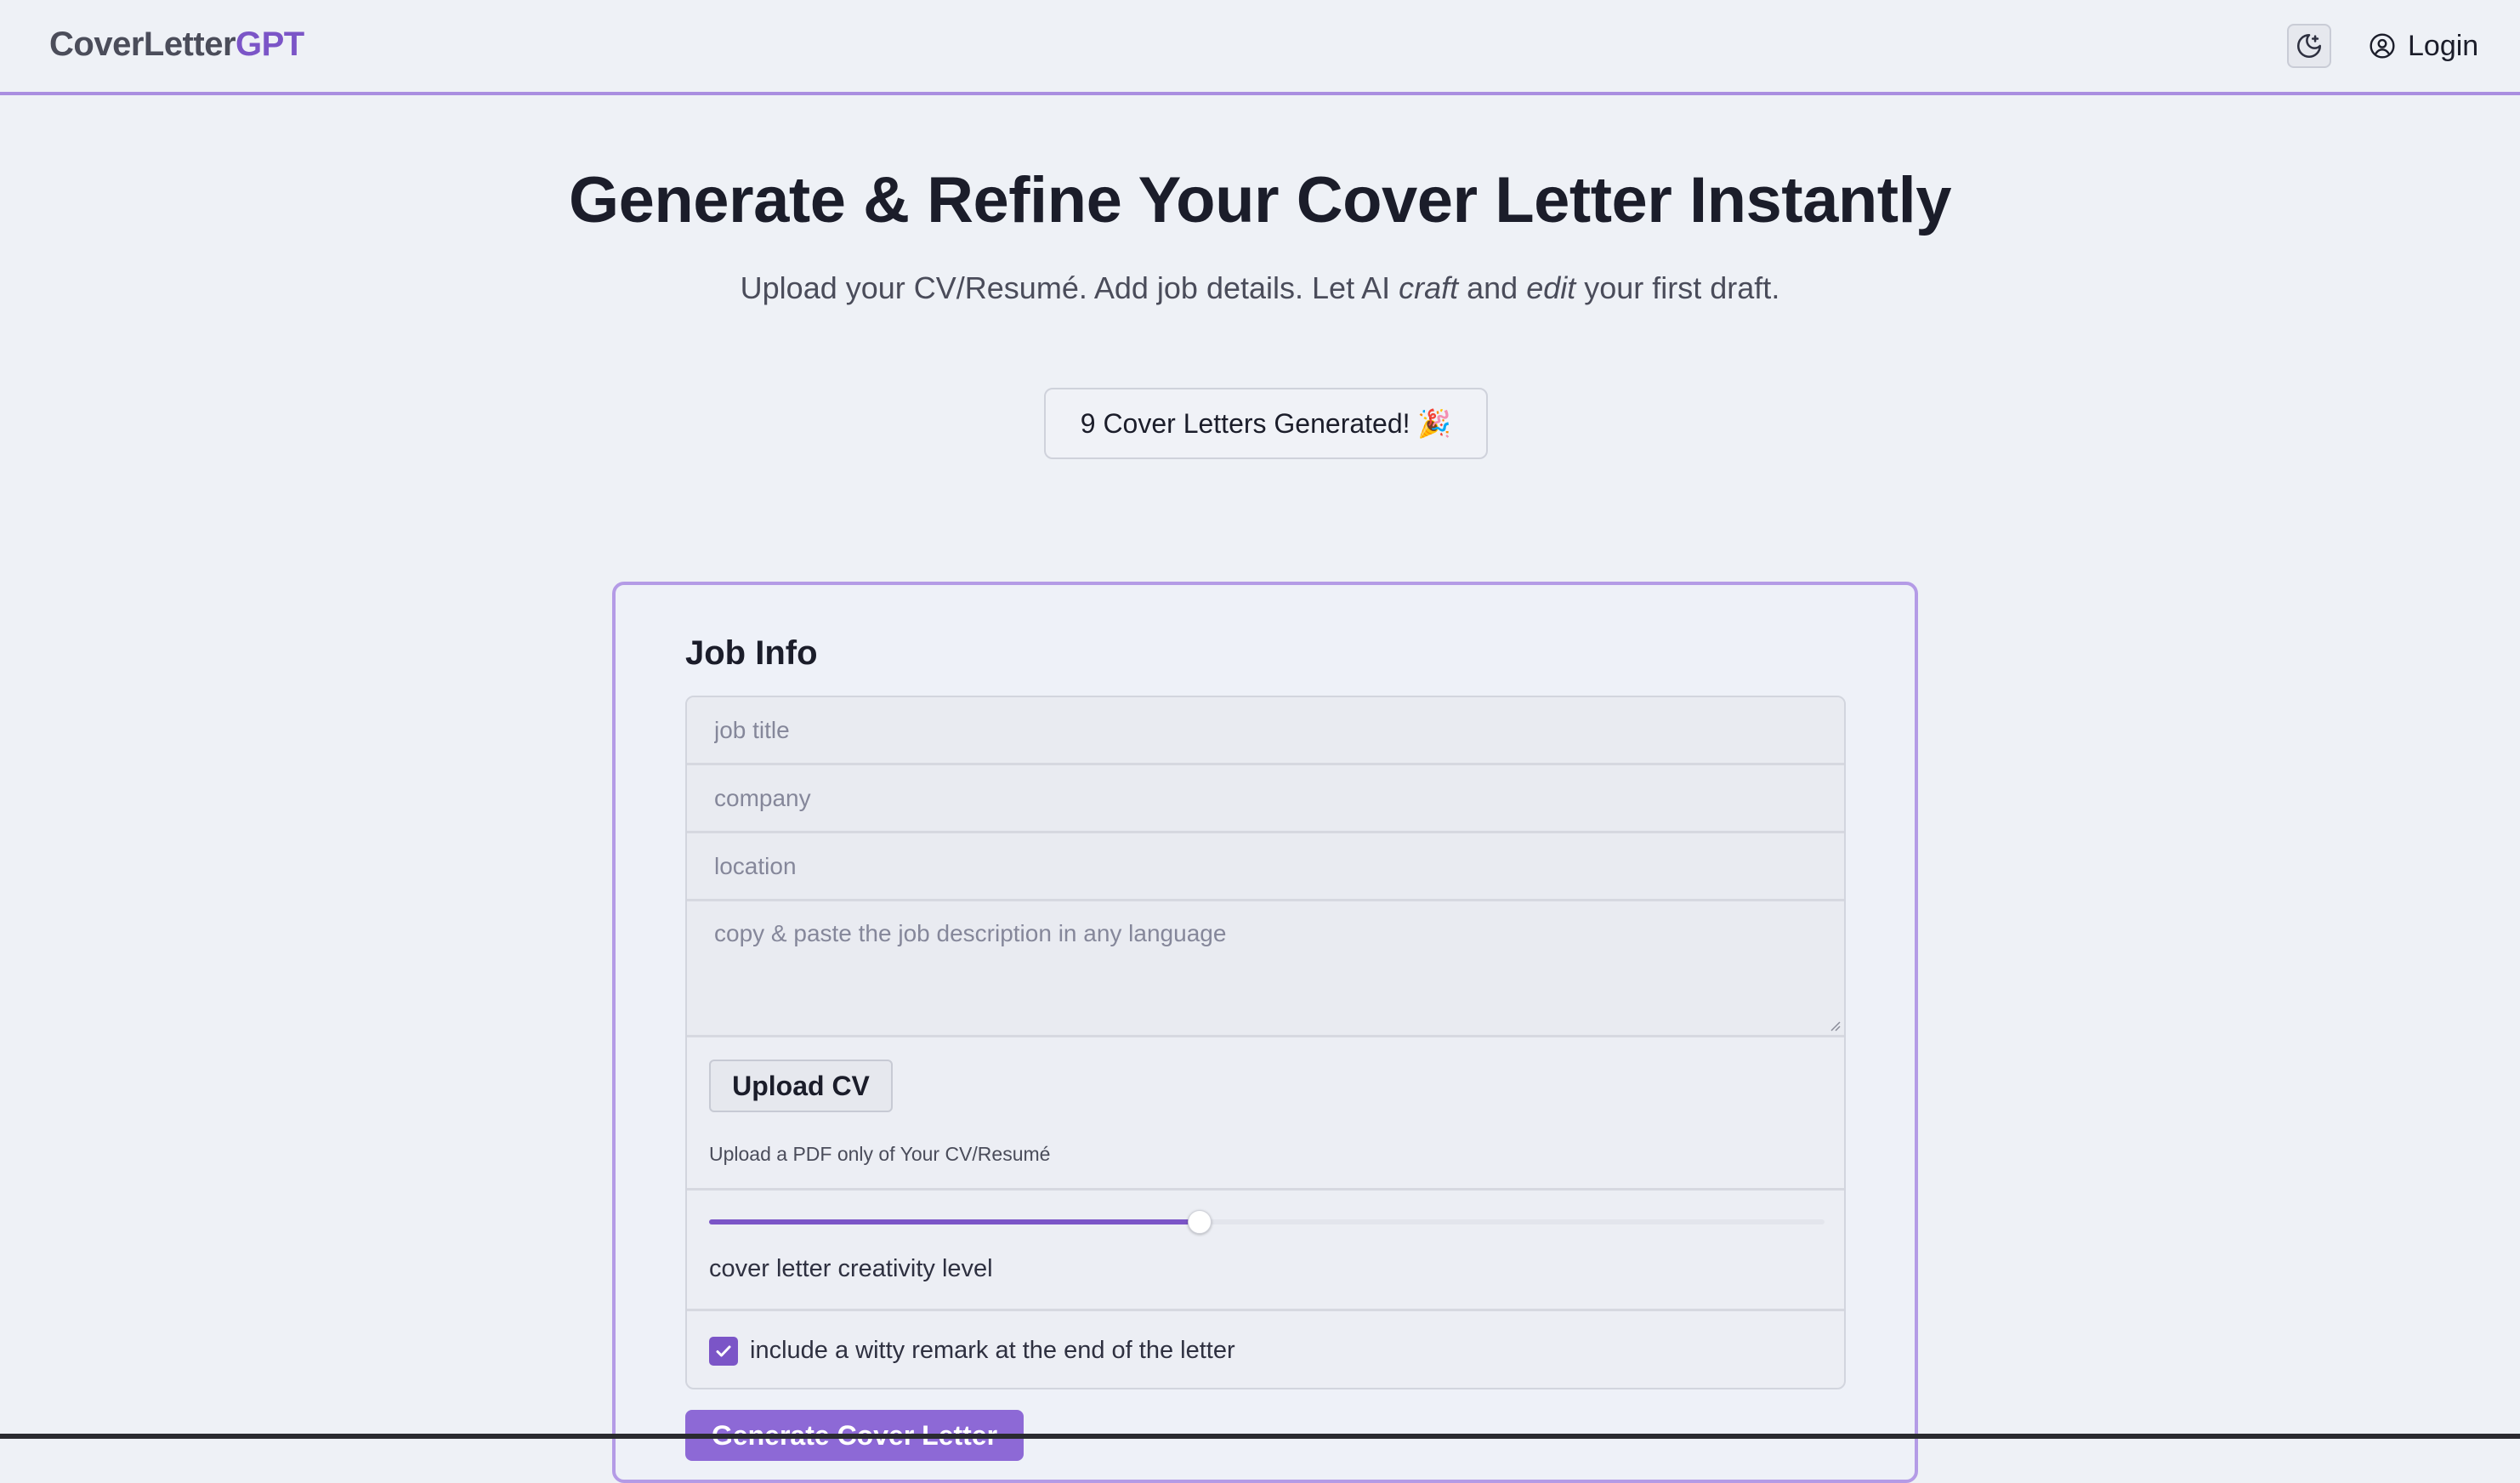 The height and width of the screenshot is (1483, 2520). What do you see at coordinates (1429, 287) in the screenshot?
I see `subtitle-emphasis-craft: craft` at bounding box center [1429, 287].